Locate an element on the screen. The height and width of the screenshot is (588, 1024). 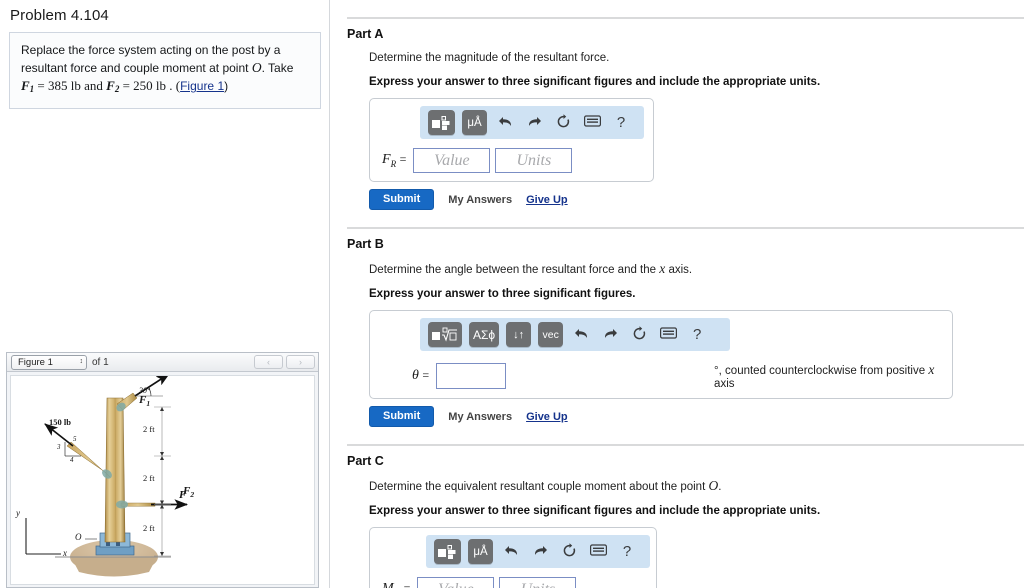
chevron-updown-icon: ↕ is located at coordinates (81, 361).